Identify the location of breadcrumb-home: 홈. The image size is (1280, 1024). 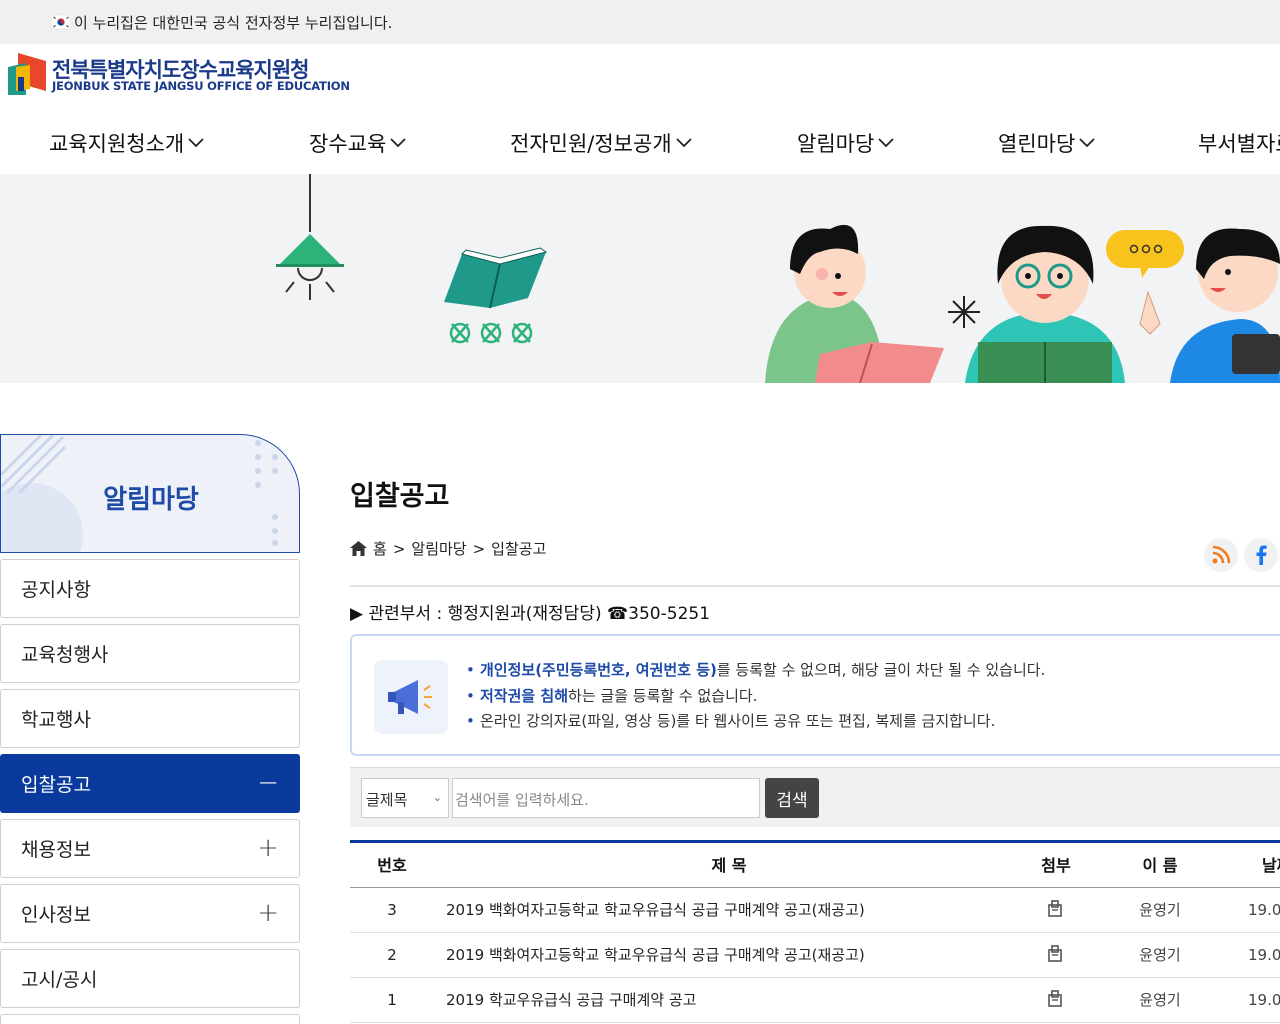
(380, 548).